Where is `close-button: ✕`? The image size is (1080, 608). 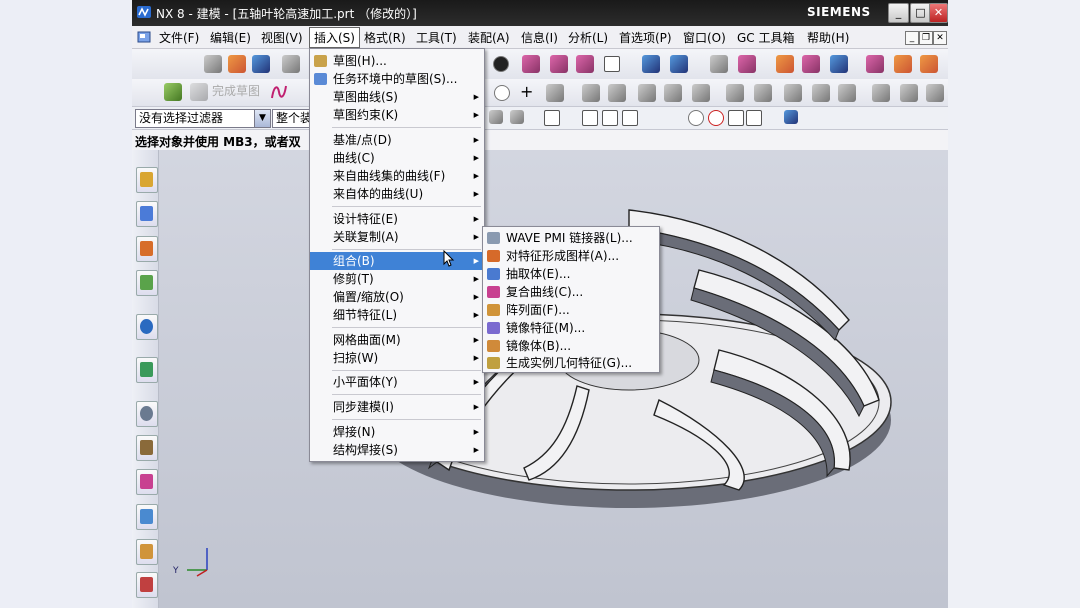 close-button: ✕ is located at coordinates (938, 13).